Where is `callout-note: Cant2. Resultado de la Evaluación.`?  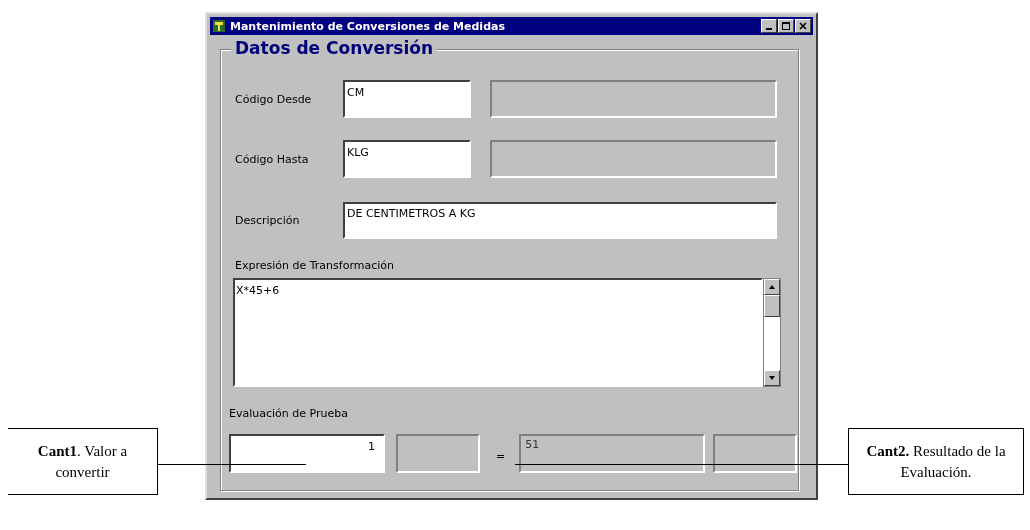
callout-note: Cant2. Resultado de la Evaluación. is located at coordinates (936, 461).